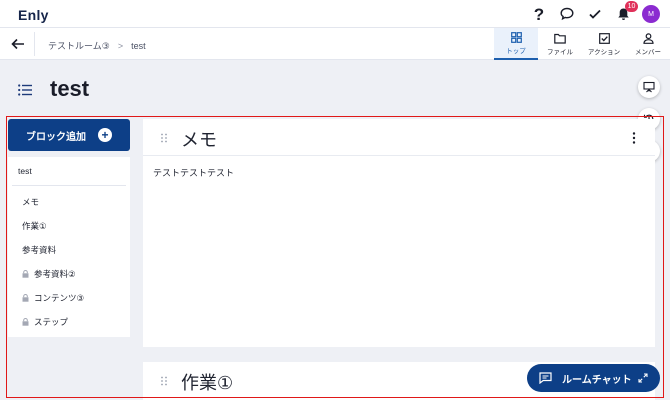 This screenshot has width=670, height=400. What do you see at coordinates (567, 14) in the screenshot?
I see `chat-bubble-icon` at bounding box center [567, 14].